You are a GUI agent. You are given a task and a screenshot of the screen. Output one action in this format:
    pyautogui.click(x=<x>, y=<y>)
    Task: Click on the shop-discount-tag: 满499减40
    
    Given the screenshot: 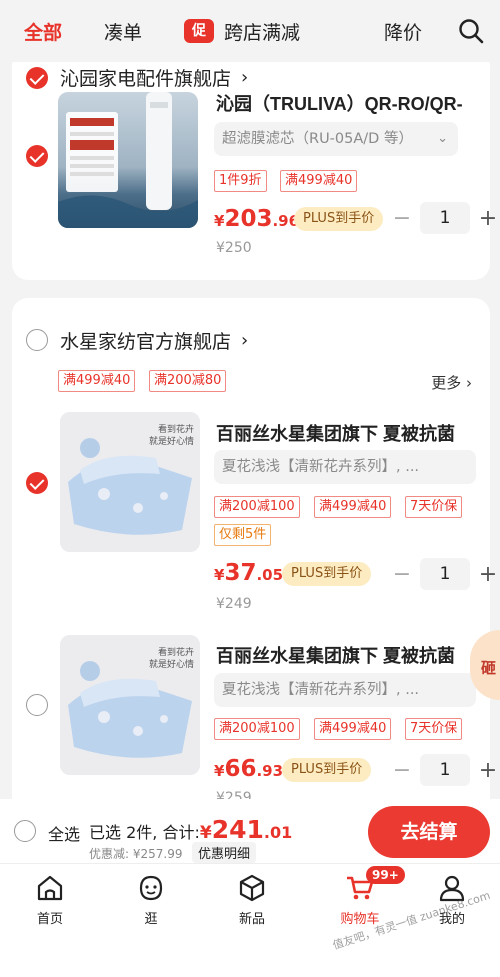 What is the action you would take?
    pyautogui.click(x=97, y=381)
    